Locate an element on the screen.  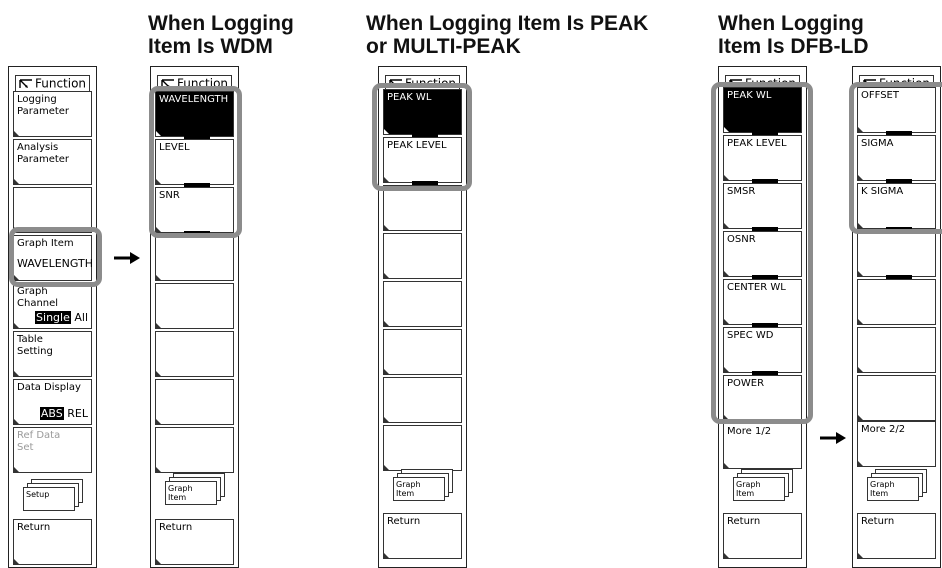
dfb-spec-wd-label: SPEC WD is located at coordinates (750, 335).